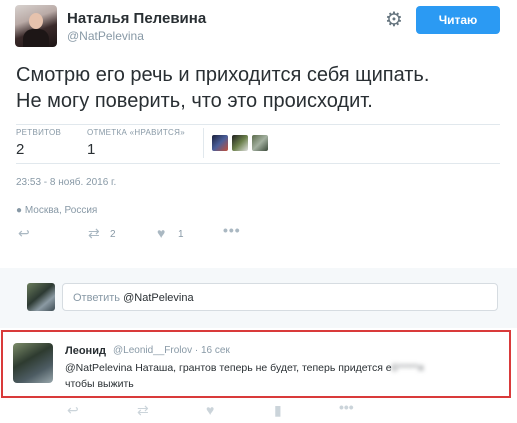  What do you see at coordinates (203, 143) in the screenshot?
I see `stats-divider` at bounding box center [203, 143].